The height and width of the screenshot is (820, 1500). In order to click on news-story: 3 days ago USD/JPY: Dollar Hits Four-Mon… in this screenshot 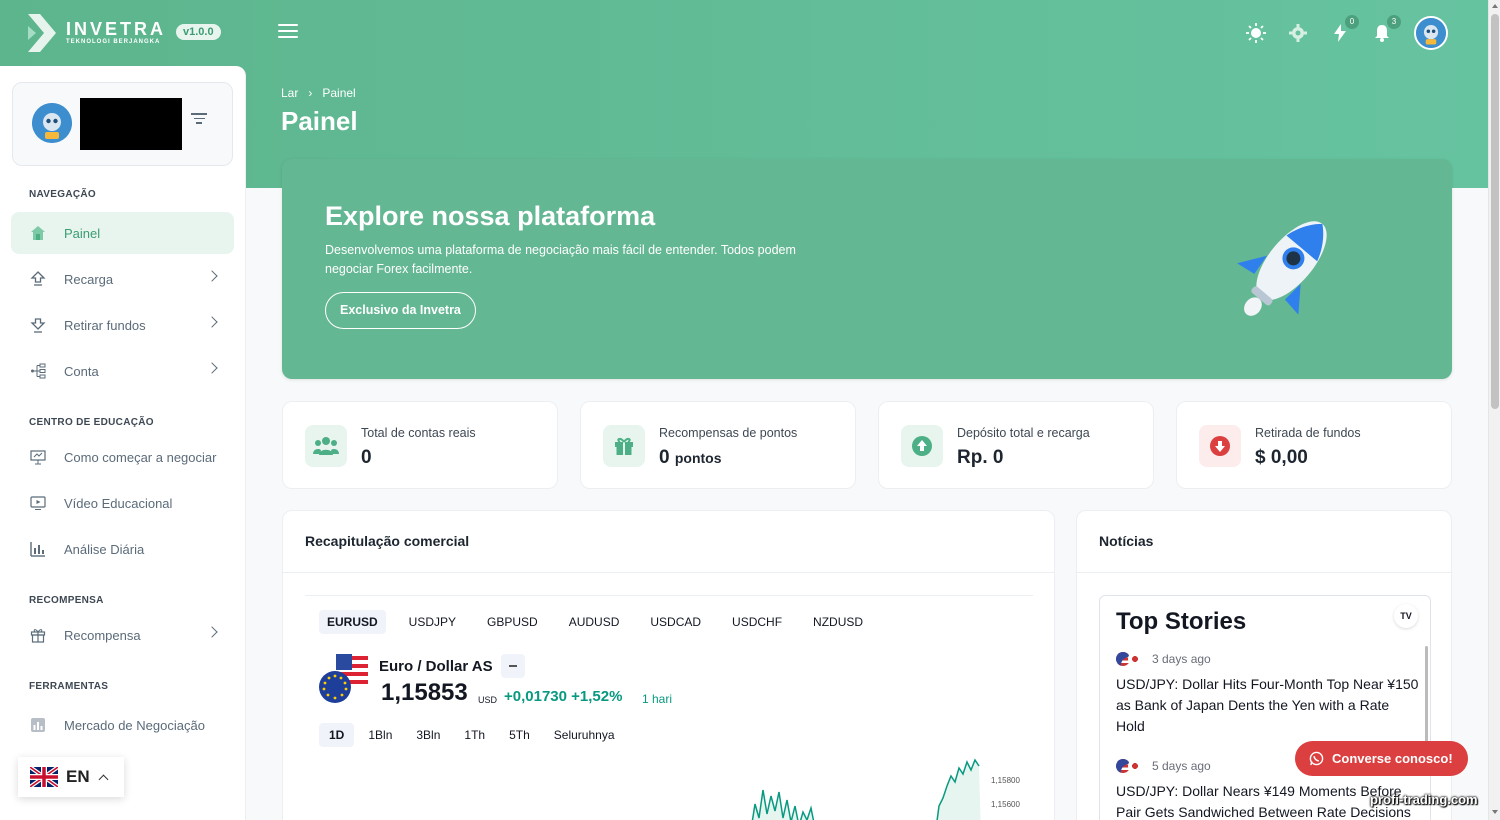, I will do `click(1268, 694)`.